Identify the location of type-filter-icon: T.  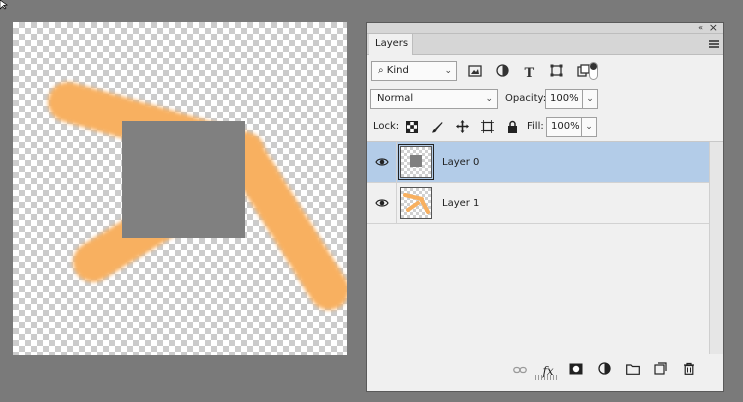
(529, 74).